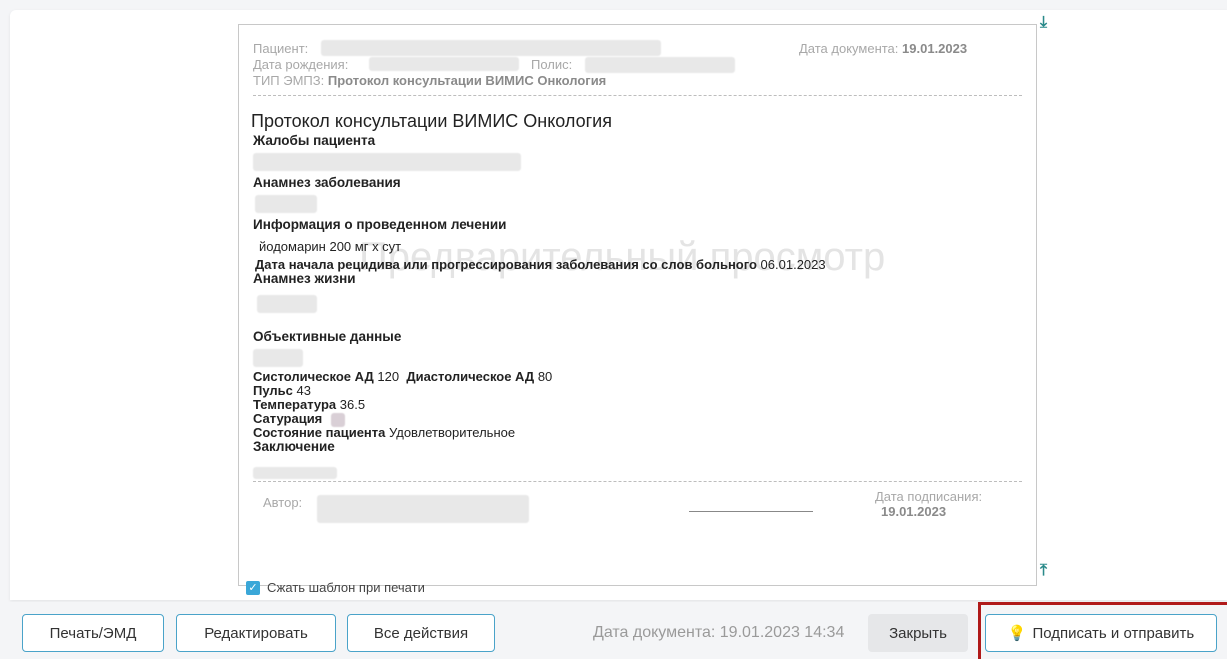 Image resolution: width=1227 pixels, height=659 pixels. What do you see at coordinates (491, 48) in the screenshot?
I see `patient-value-redacted` at bounding box center [491, 48].